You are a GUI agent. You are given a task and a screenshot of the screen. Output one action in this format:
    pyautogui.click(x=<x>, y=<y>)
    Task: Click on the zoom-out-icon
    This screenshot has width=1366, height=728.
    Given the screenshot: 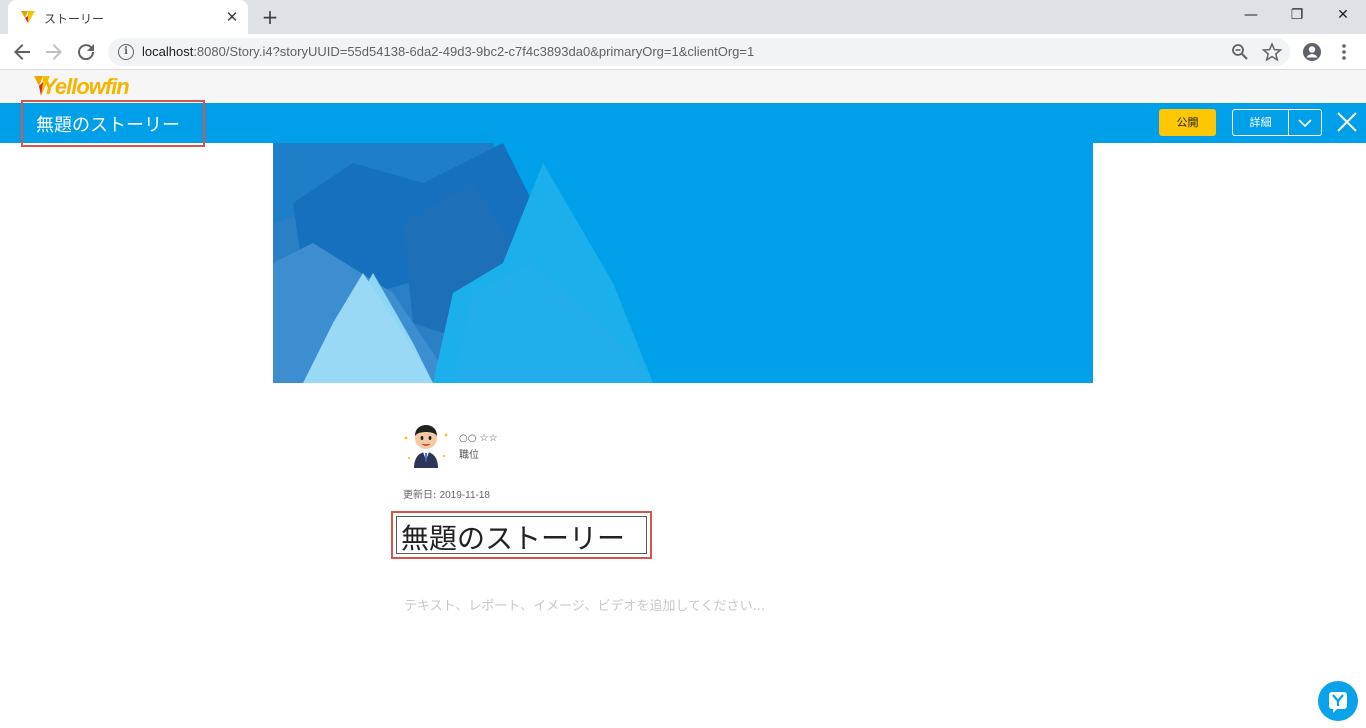 What is the action you would take?
    pyautogui.click(x=1240, y=52)
    